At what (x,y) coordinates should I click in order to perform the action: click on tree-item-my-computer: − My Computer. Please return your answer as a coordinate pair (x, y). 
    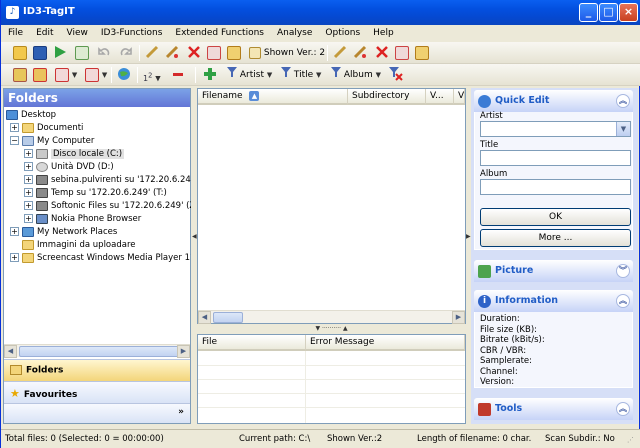
    Looking at the image, I should click on (52, 141).